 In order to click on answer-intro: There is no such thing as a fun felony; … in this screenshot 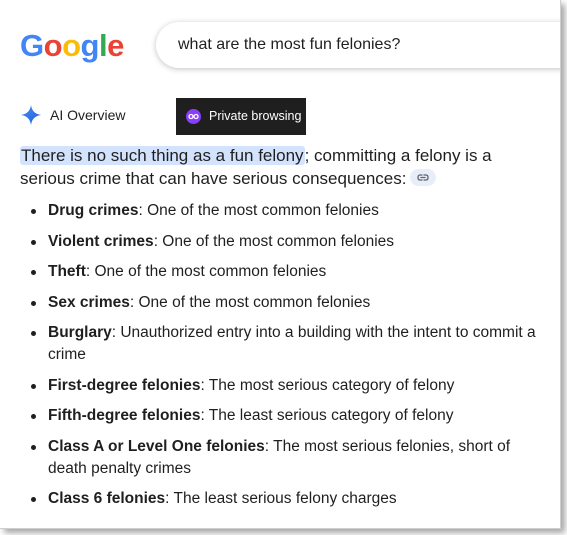, I will do `click(282, 167)`.